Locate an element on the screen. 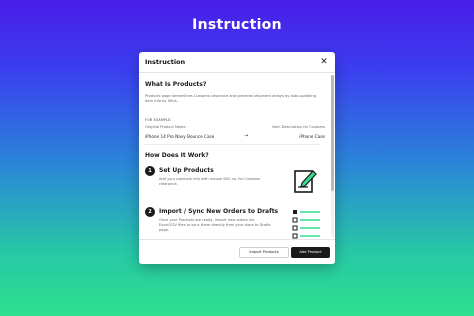 Image resolution: width=474 pixels, height=316 pixels. divider is located at coordinates (233, 144).